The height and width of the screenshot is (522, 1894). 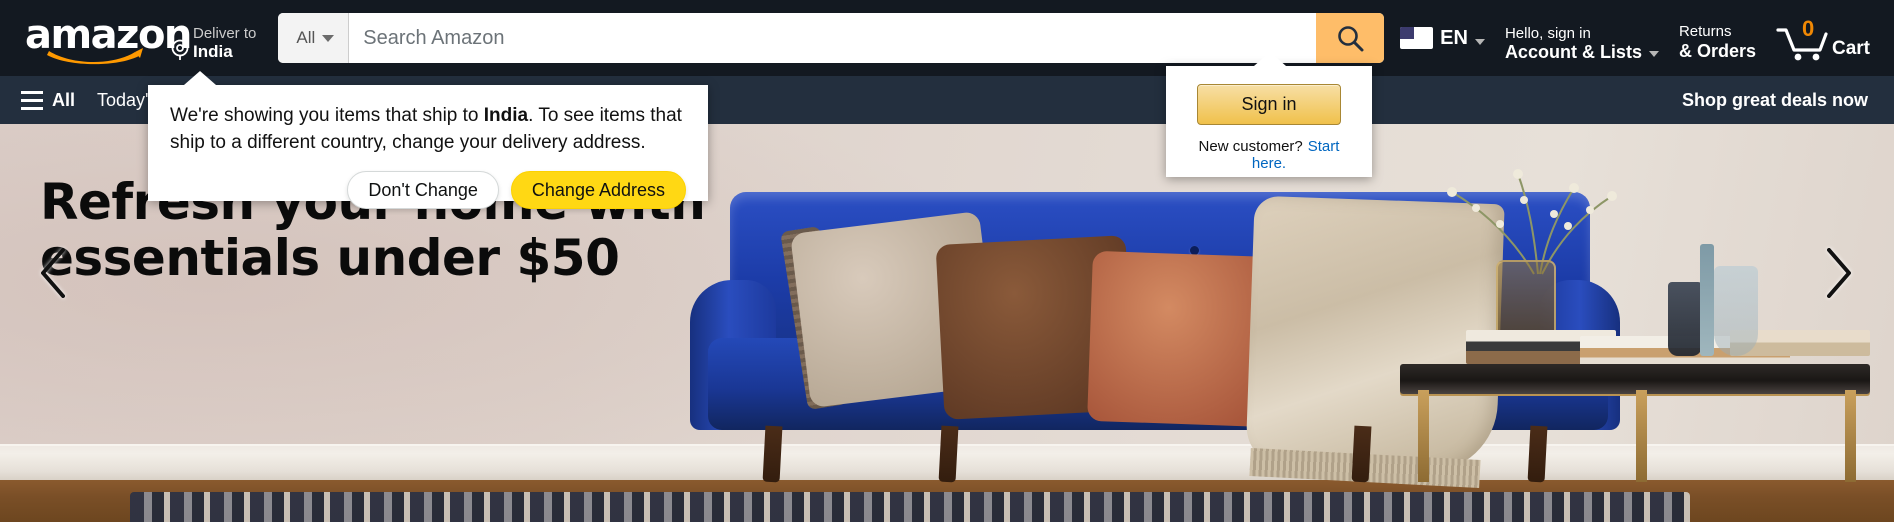 I want to click on shopping-cart-icon: 0, so click(x=1803, y=39).